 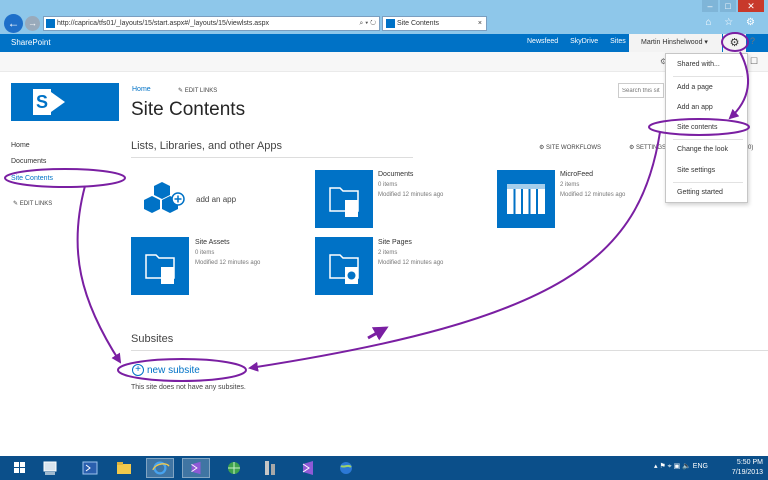 I want to click on site-assets-item-count: 0 items, so click(x=205, y=253).